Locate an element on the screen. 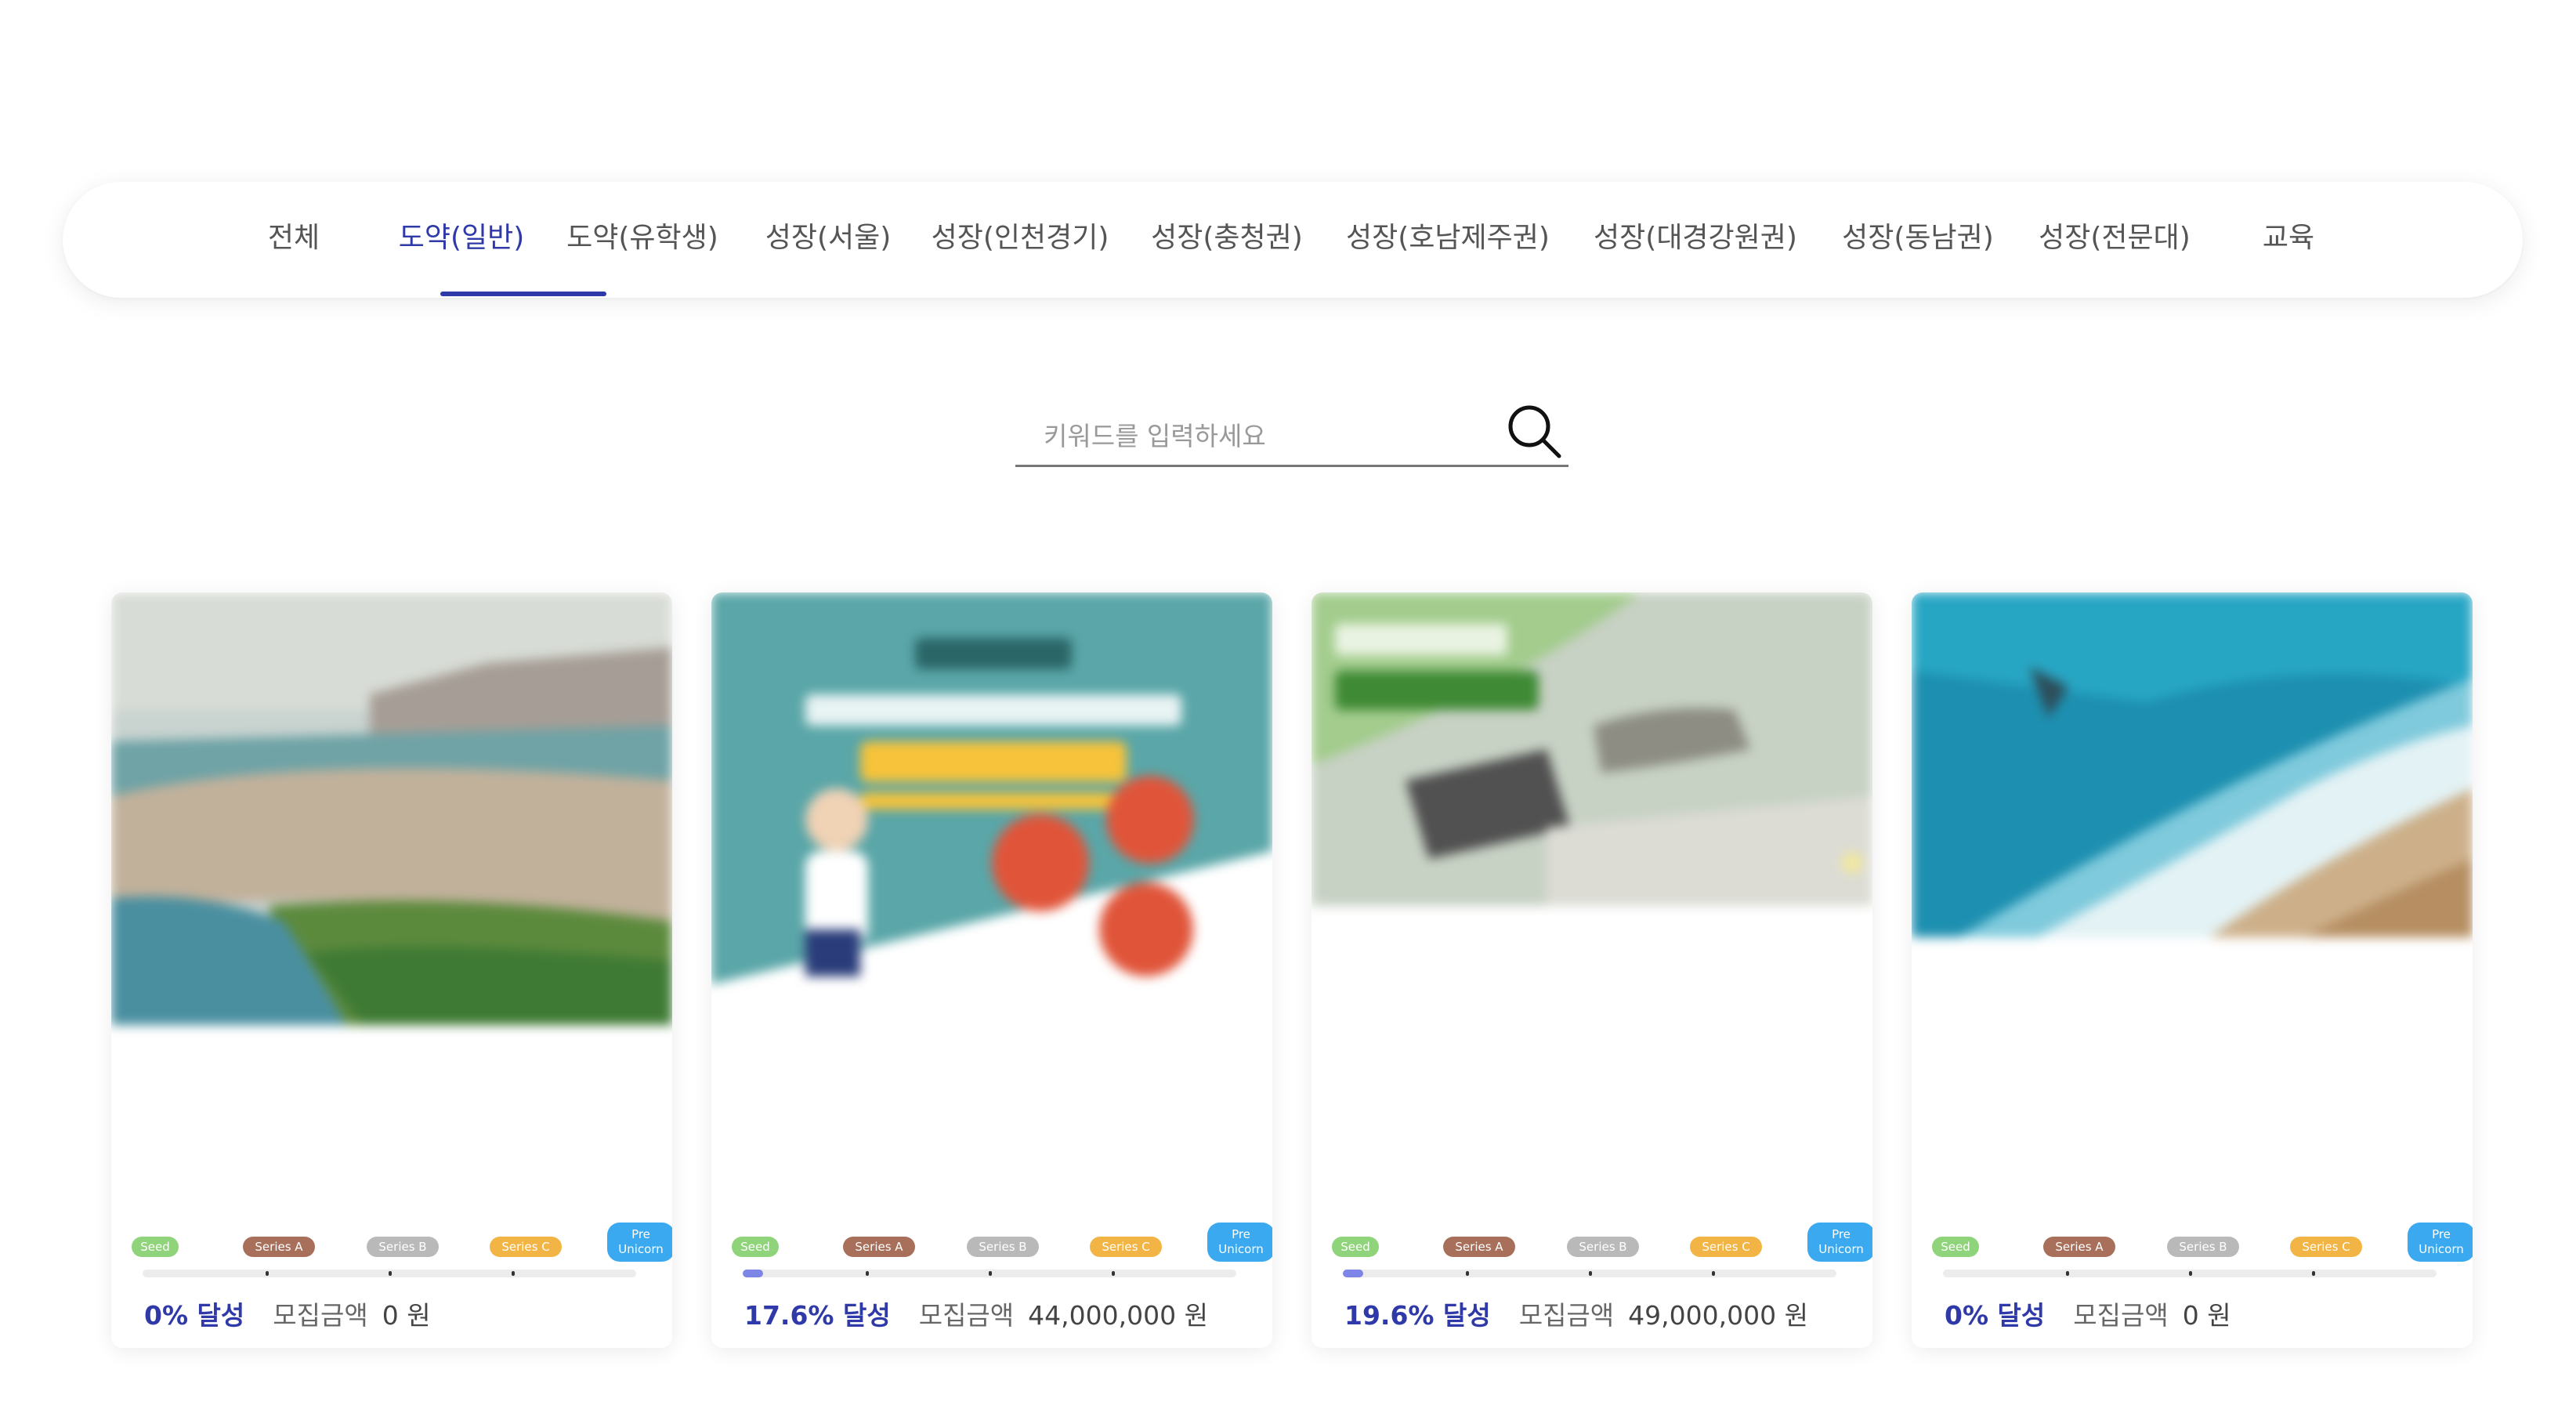  tab-growth-dongnam: 성장(동남권) is located at coordinates (1918, 240).